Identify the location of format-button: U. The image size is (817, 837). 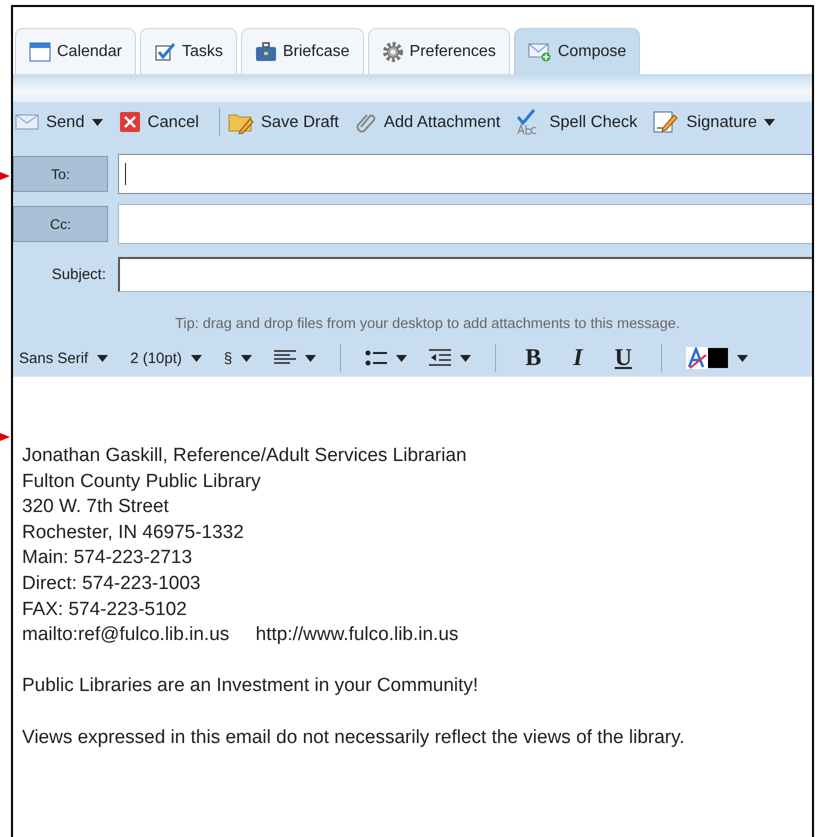
(623, 358).